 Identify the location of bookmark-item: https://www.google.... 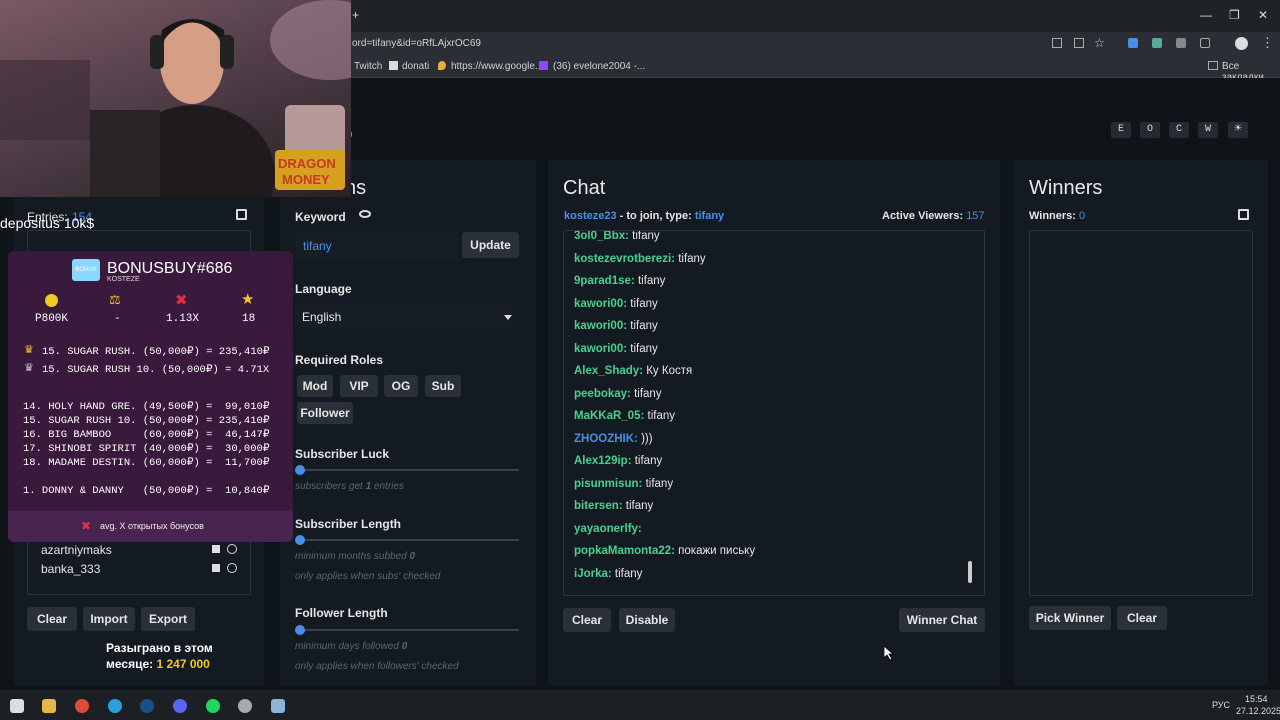
(497, 66).